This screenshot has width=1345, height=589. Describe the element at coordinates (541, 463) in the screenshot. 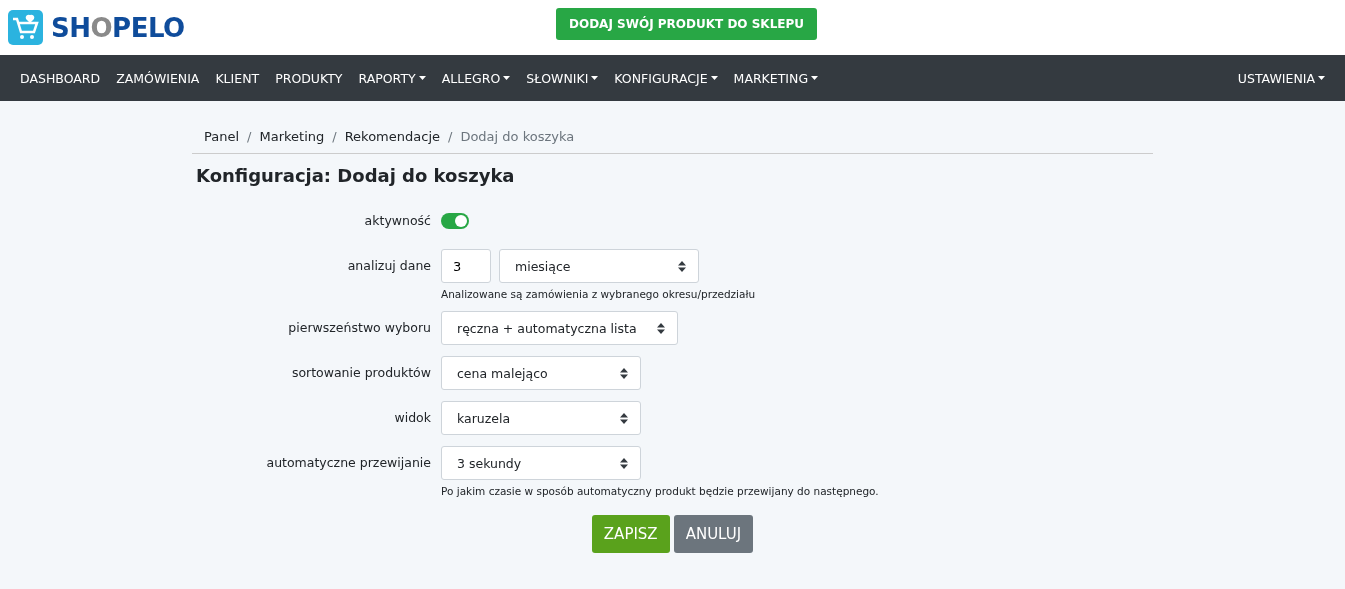

I see `select-field: 3 sekundy` at that location.